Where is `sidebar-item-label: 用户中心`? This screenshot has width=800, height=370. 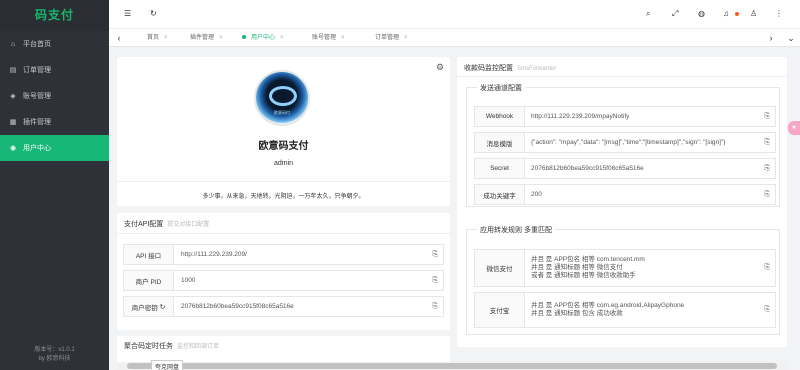 sidebar-item-label: 用户中心 is located at coordinates (37, 148).